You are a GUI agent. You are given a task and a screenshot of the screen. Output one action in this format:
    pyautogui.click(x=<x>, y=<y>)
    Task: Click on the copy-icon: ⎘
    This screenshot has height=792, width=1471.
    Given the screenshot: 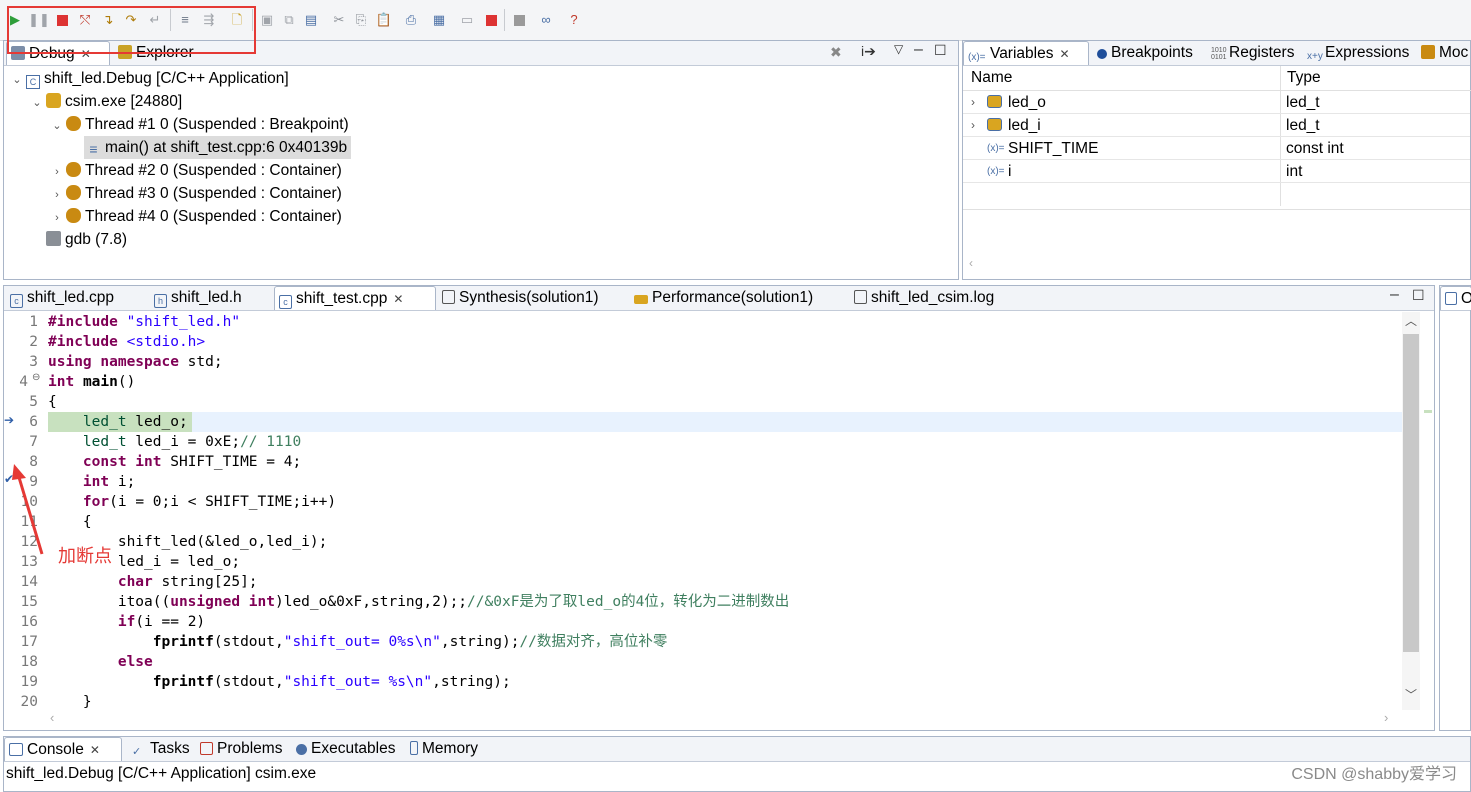 What is the action you would take?
    pyautogui.click(x=361, y=20)
    